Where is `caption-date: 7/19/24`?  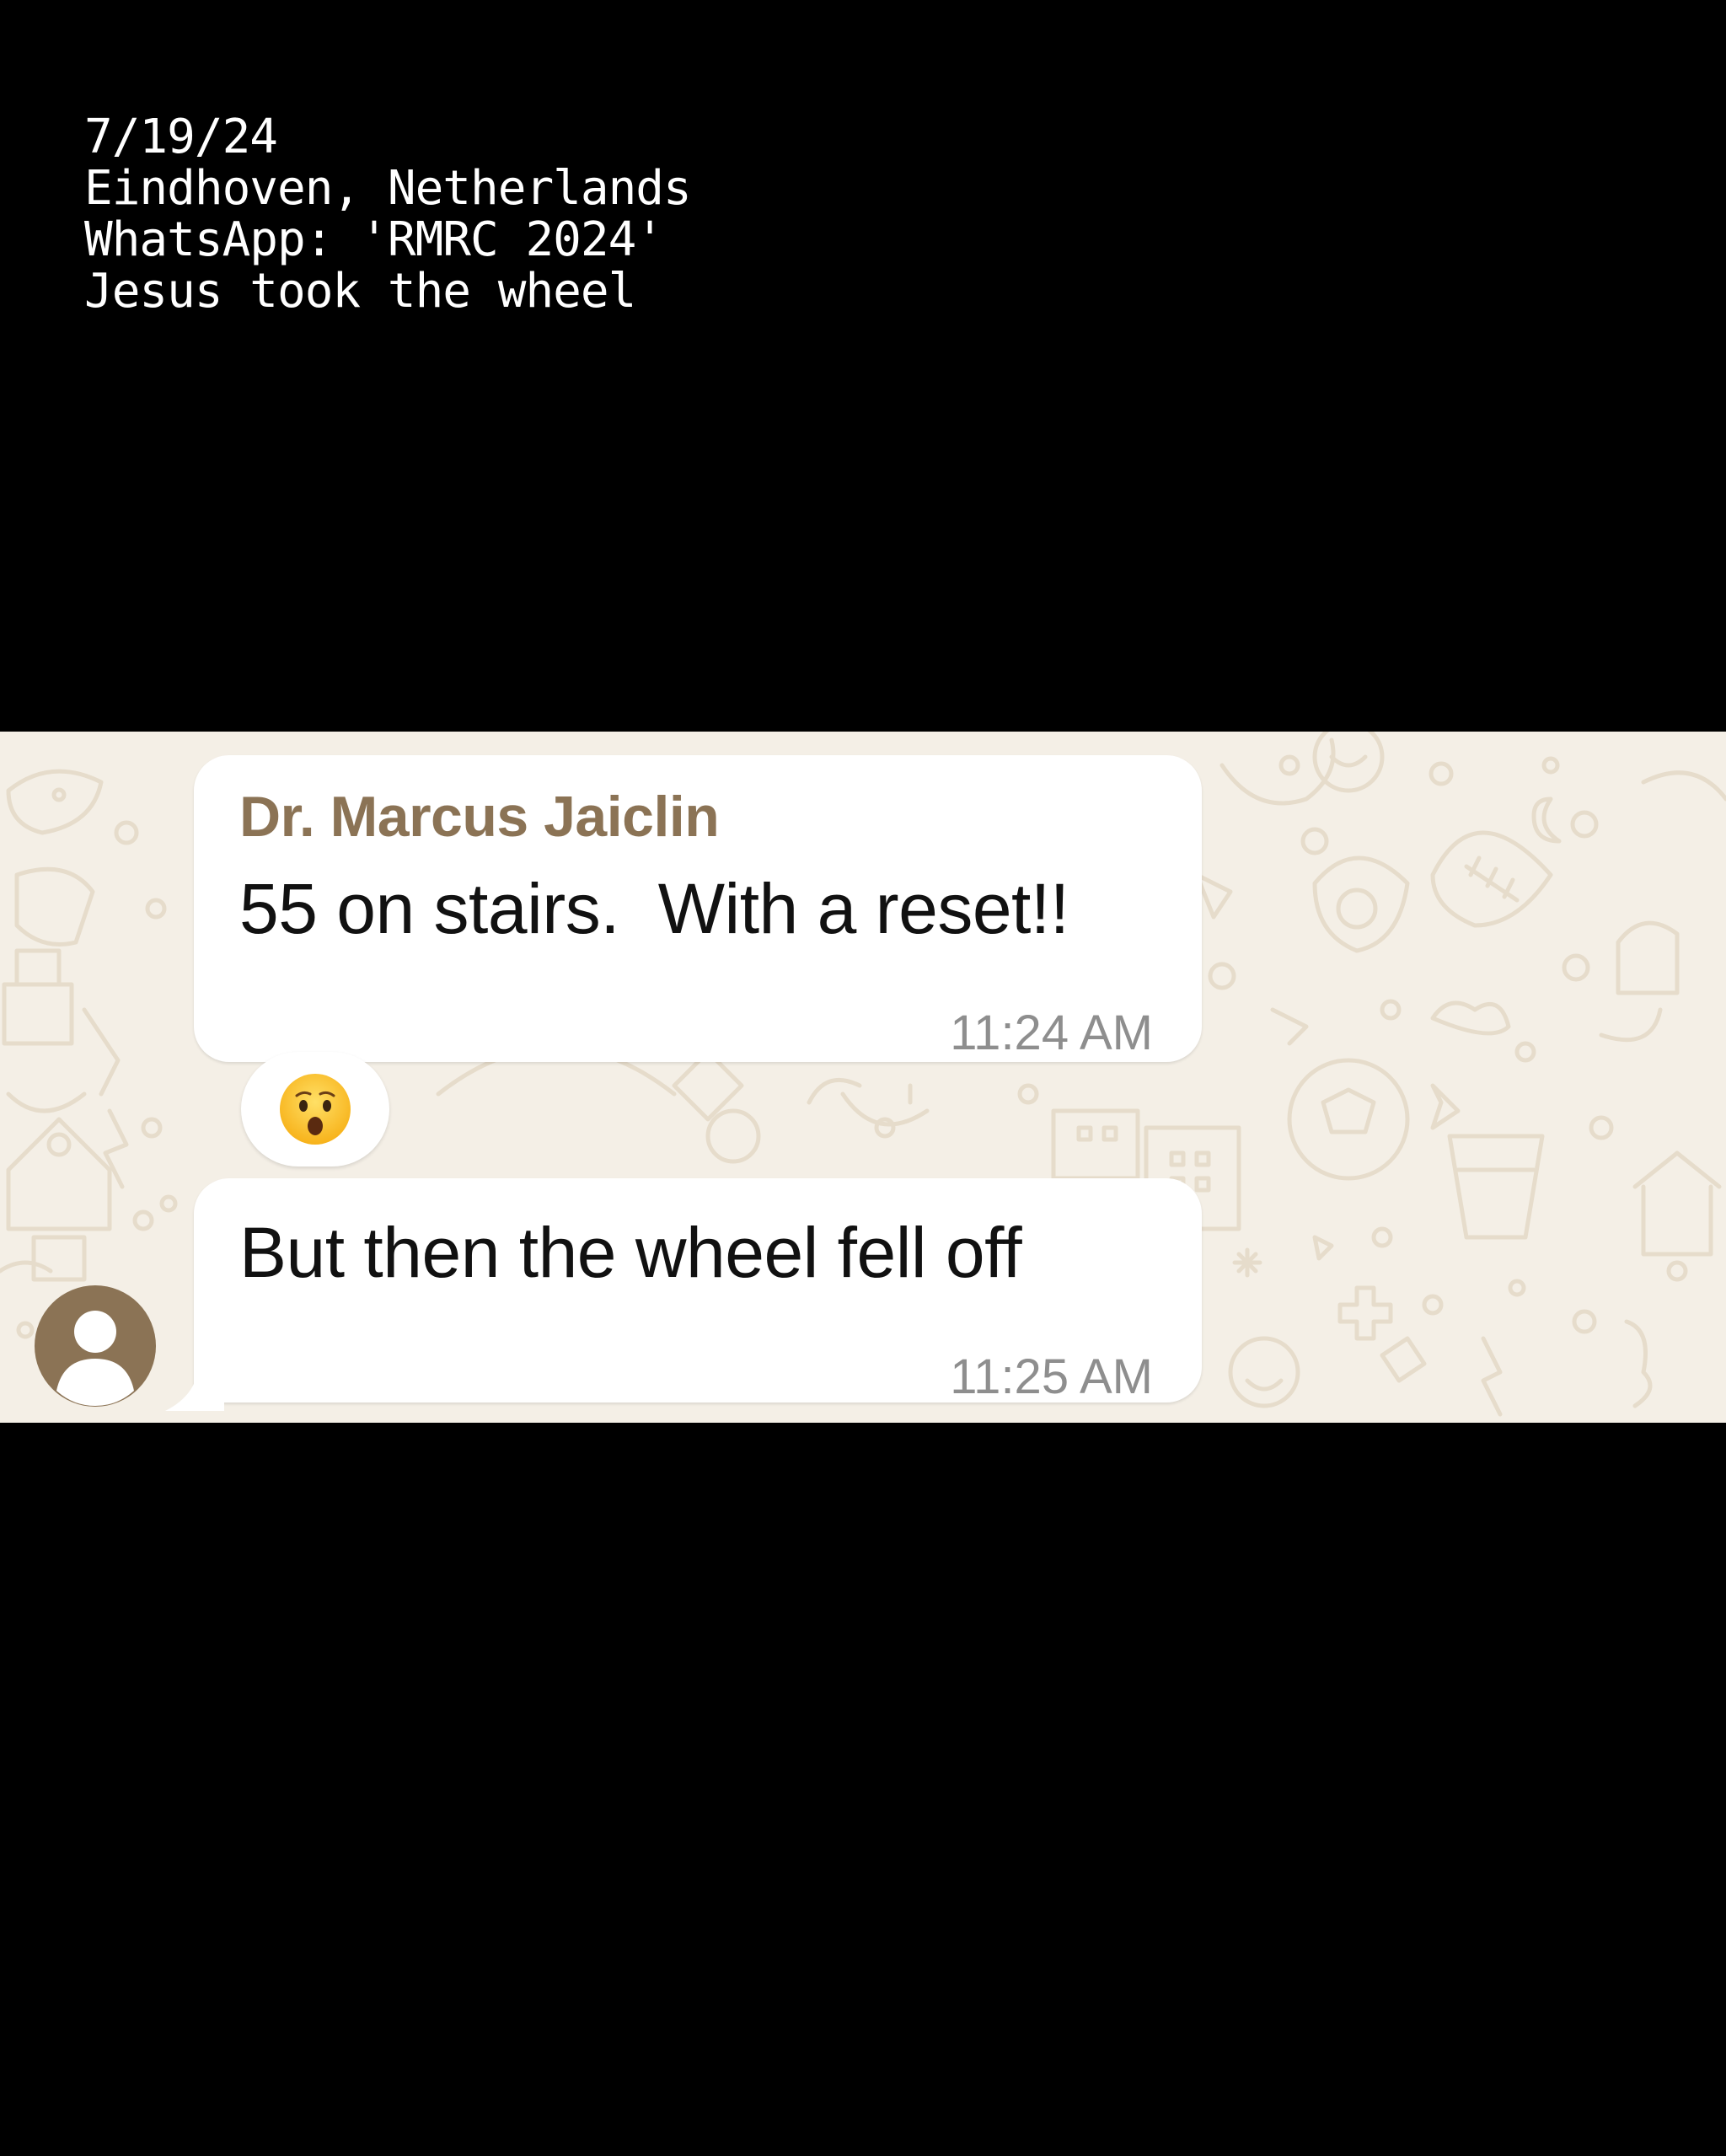
caption-date: 7/19/24 is located at coordinates (181, 137).